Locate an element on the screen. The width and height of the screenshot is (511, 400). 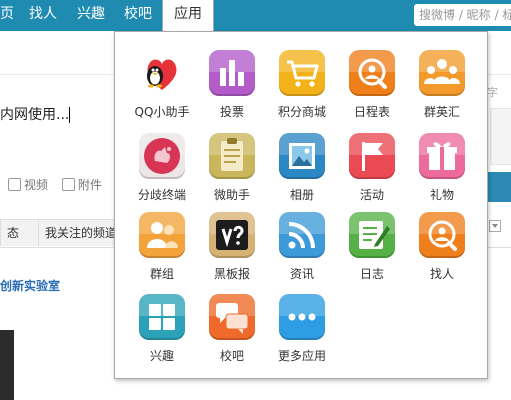
app-label: 相册 is located at coordinates (301, 195).